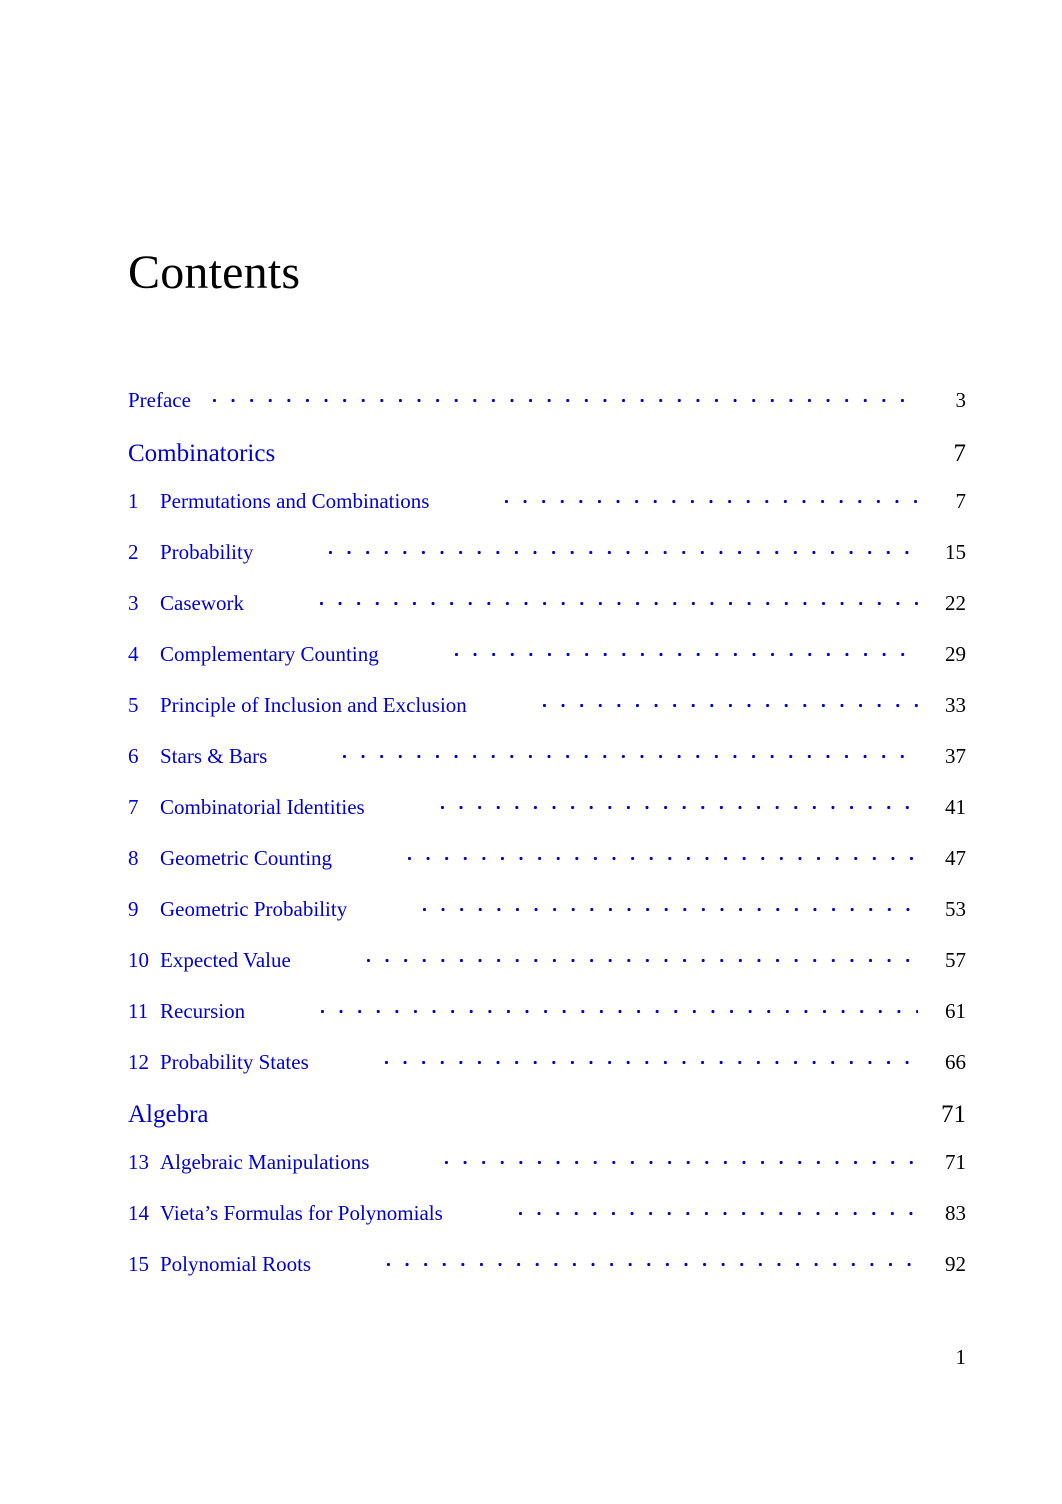  What do you see at coordinates (265, 1162) in the screenshot?
I see `toc-entry-title: Algebraic Manipulations` at bounding box center [265, 1162].